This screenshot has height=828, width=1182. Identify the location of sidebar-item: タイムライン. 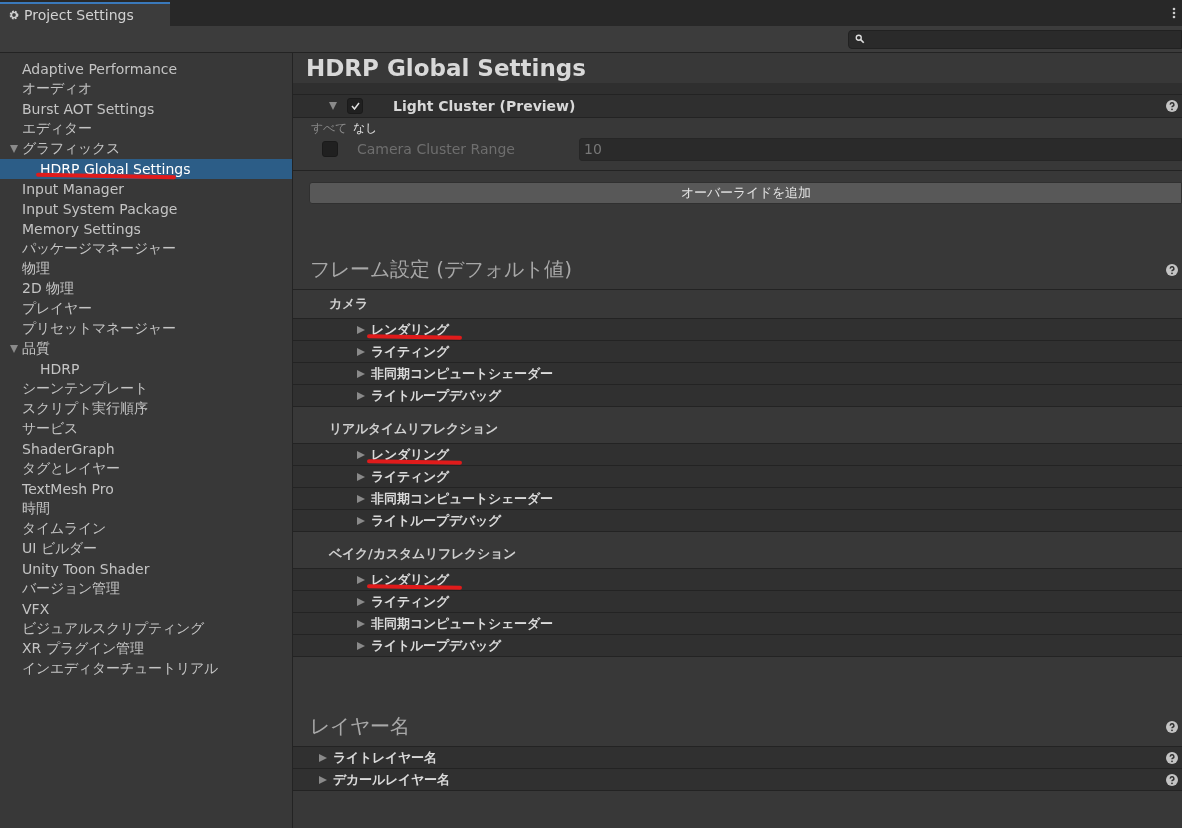
(146, 529).